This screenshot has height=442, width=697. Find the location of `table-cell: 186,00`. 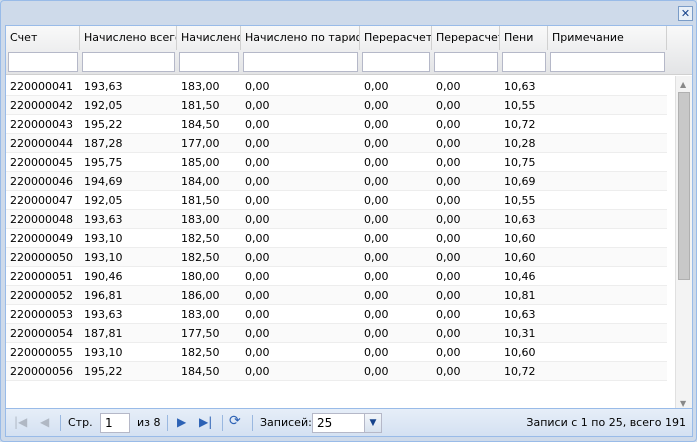

table-cell: 186,00 is located at coordinates (200, 295).